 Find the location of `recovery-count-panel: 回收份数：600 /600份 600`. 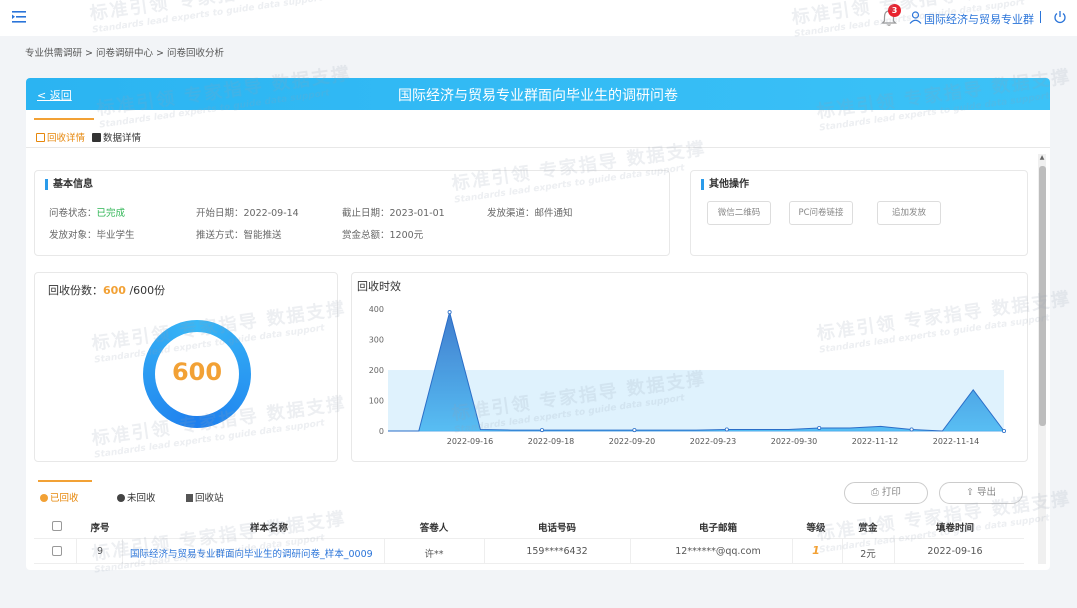

recovery-count-panel: 回收份数：600 /600份 600 is located at coordinates (186, 367).